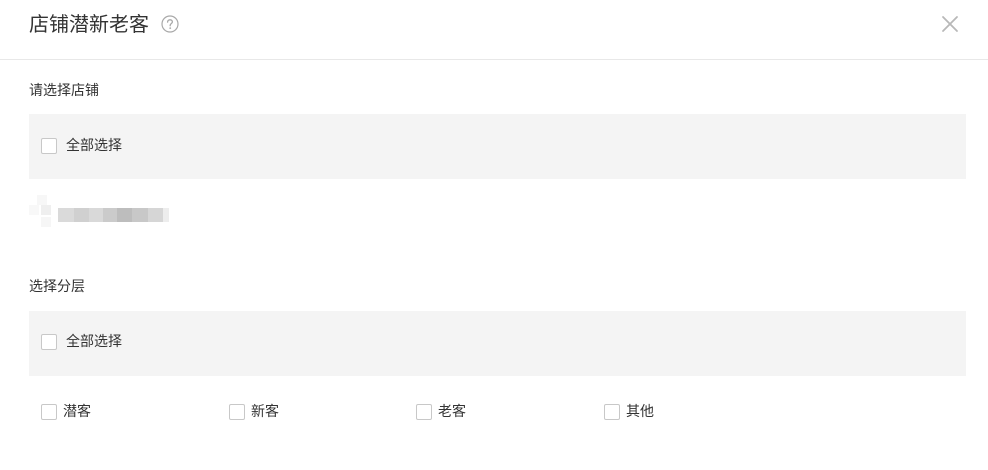  What do you see at coordinates (265, 412) in the screenshot?
I see `layer-option-label: 新客` at bounding box center [265, 412].